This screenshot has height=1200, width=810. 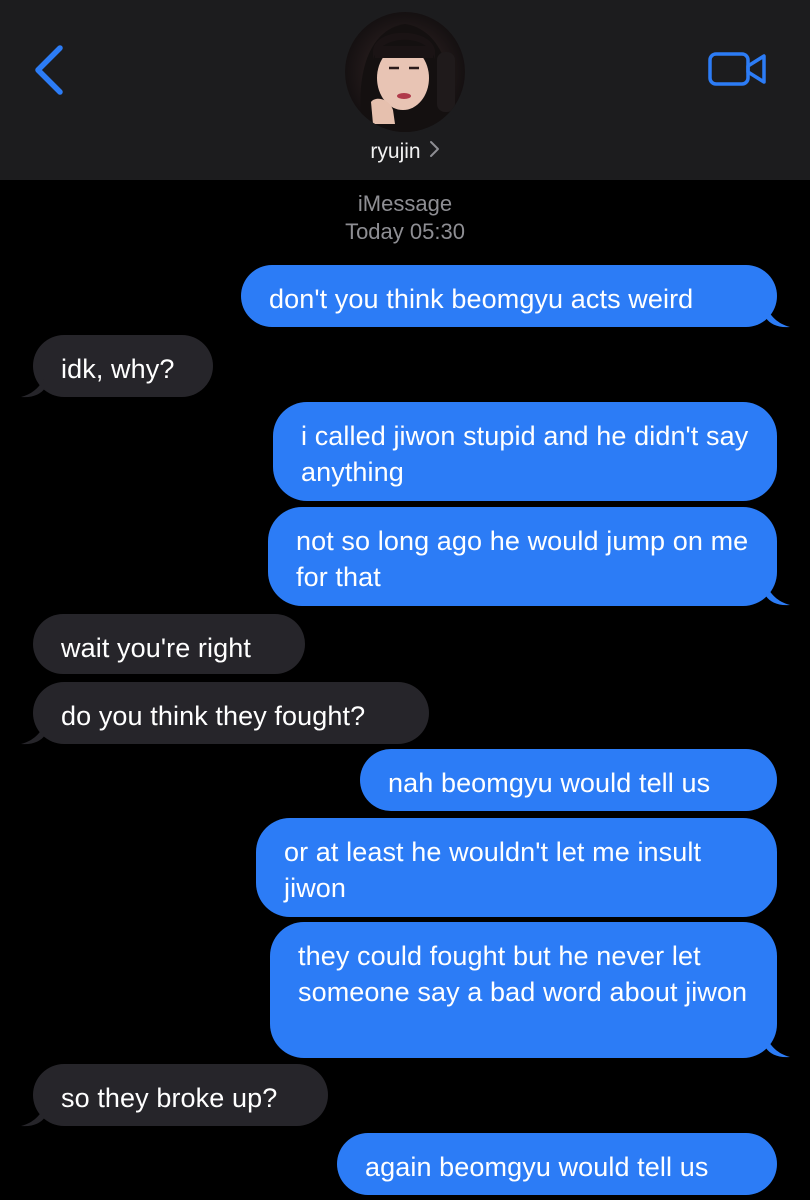 I want to click on chevron-left-icon, so click(x=49, y=70).